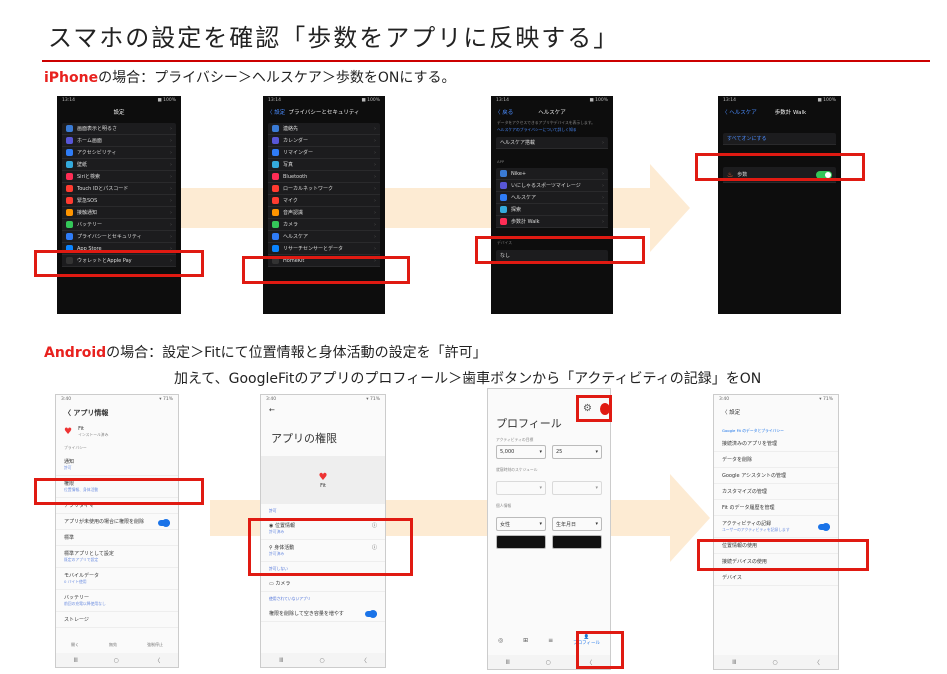 Image resolution: width=947 pixels, height=674 pixels. What do you see at coordinates (119, 189) in the screenshot?
I see `settings-row: Touch IDとパスコード ›` at bounding box center [119, 189].